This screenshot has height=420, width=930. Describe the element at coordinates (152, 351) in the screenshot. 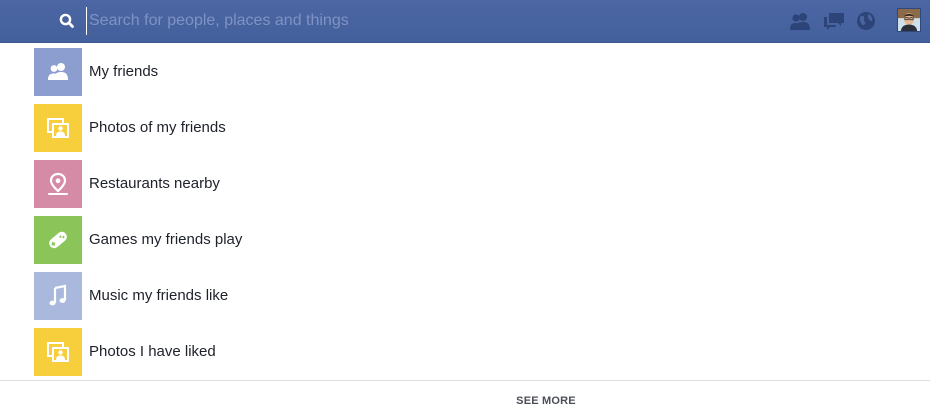

I see `suggestion-label: Photos I have liked` at that location.